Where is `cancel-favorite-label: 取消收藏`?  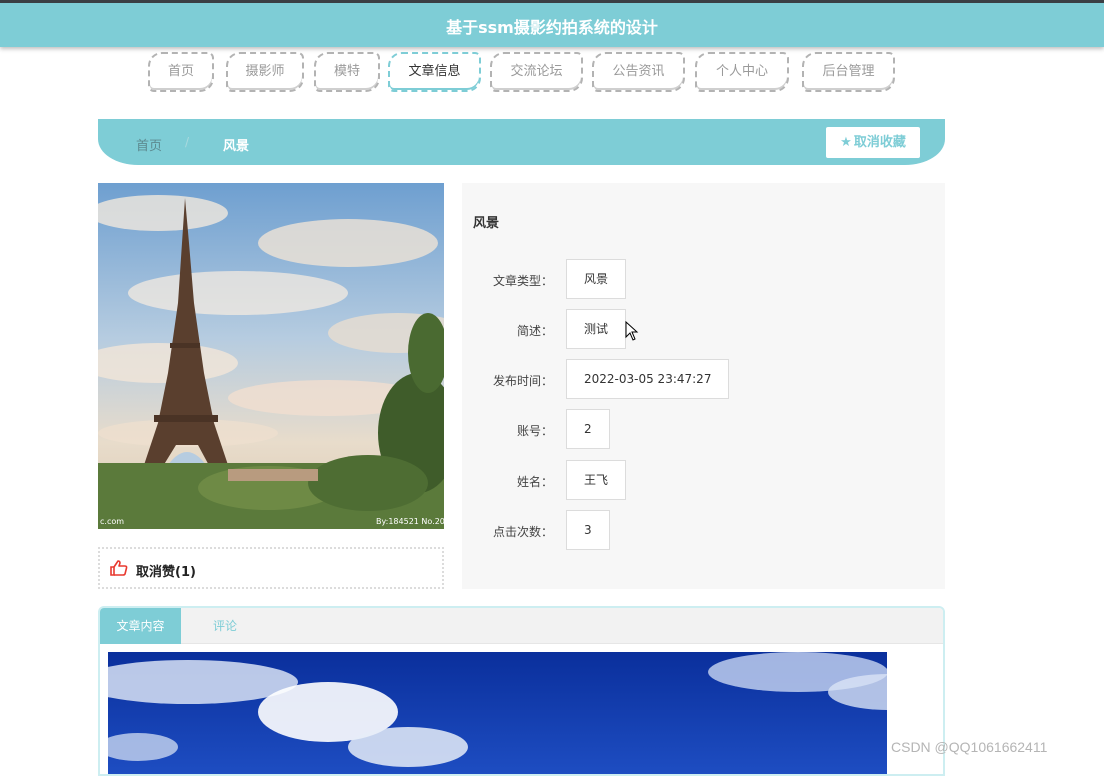
cancel-favorite-label: 取消收藏 is located at coordinates (879, 142).